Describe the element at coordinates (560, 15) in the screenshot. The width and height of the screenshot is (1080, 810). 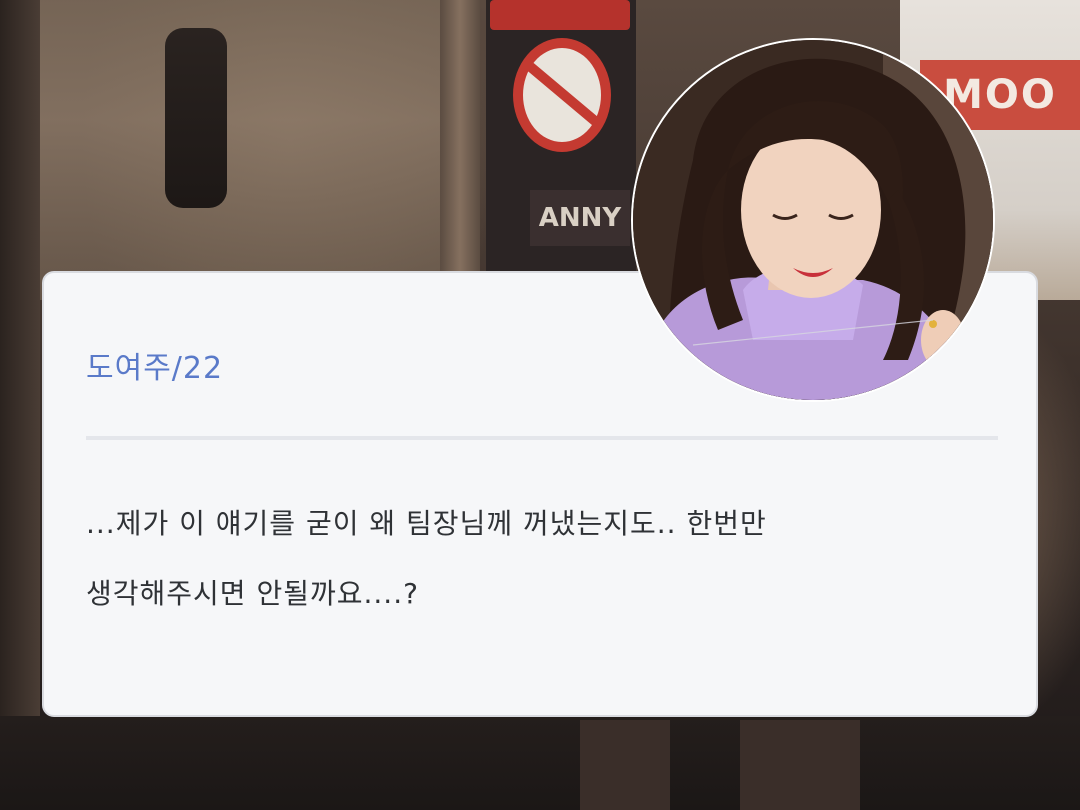
I see `background-sign-top` at that location.